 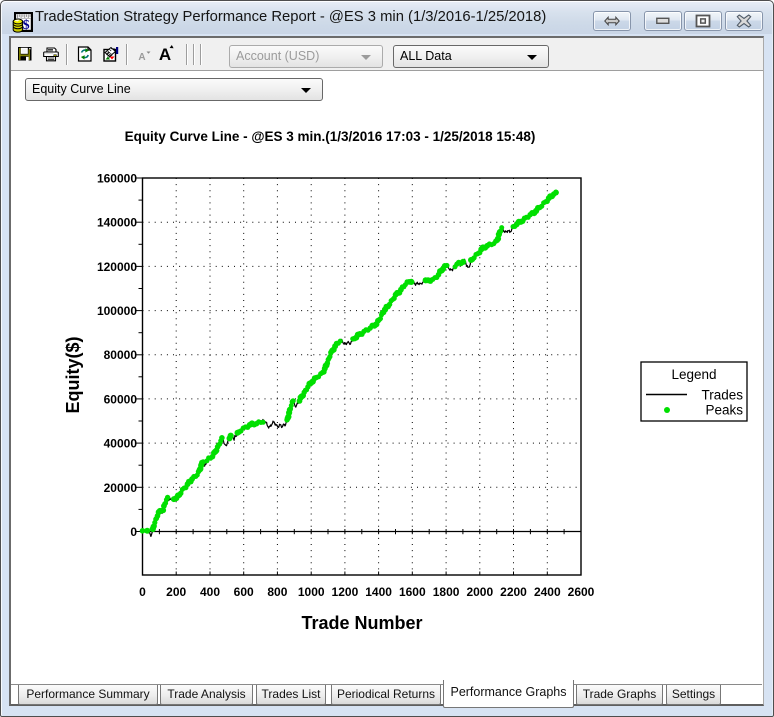 I want to click on svg-text: 40000, so click(x=121, y=444).